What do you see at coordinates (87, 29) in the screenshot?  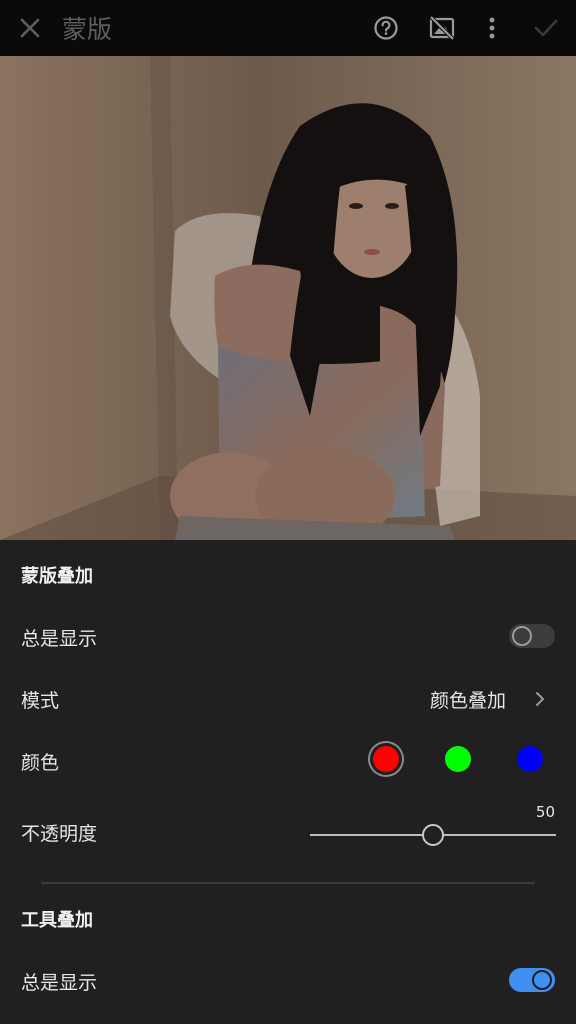 I see `page-title: 蒙版` at bounding box center [87, 29].